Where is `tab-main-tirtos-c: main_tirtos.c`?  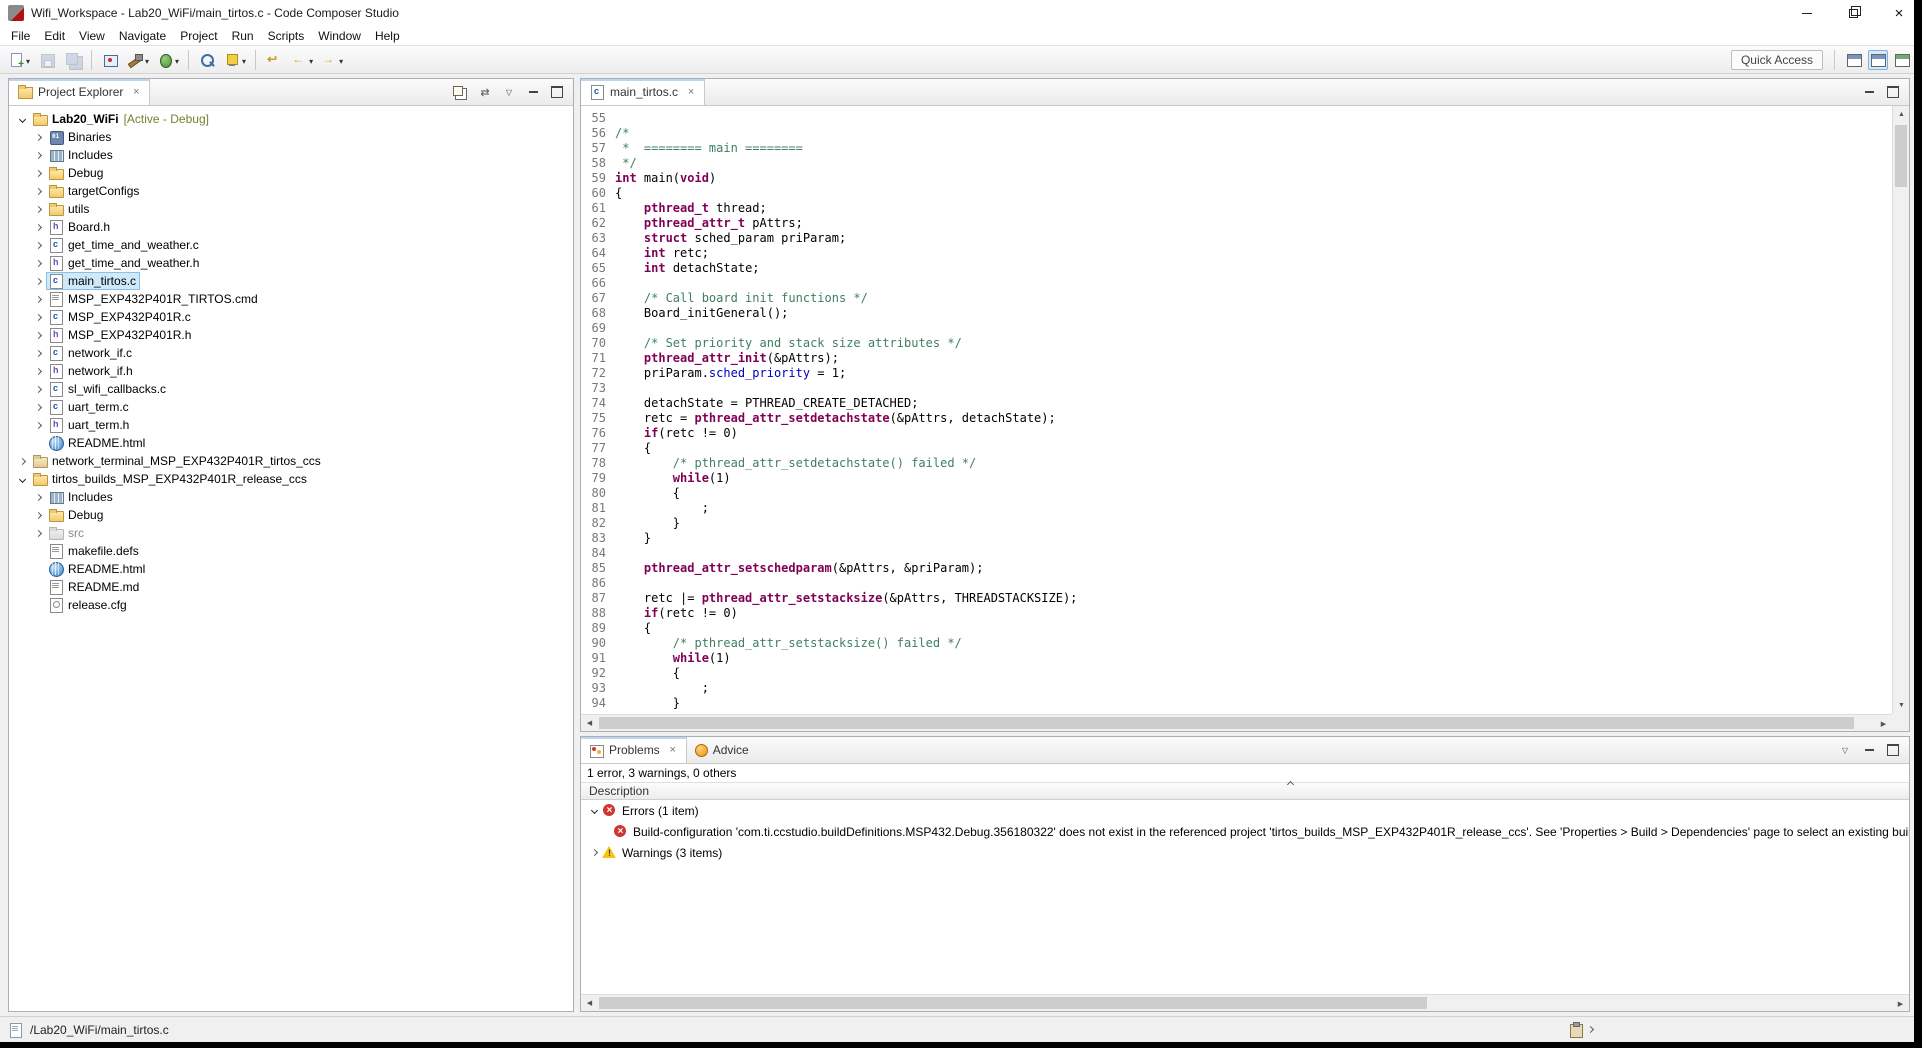 tab-main-tirtos-c: main_tirtos.c is located at coordinates (643, 92).